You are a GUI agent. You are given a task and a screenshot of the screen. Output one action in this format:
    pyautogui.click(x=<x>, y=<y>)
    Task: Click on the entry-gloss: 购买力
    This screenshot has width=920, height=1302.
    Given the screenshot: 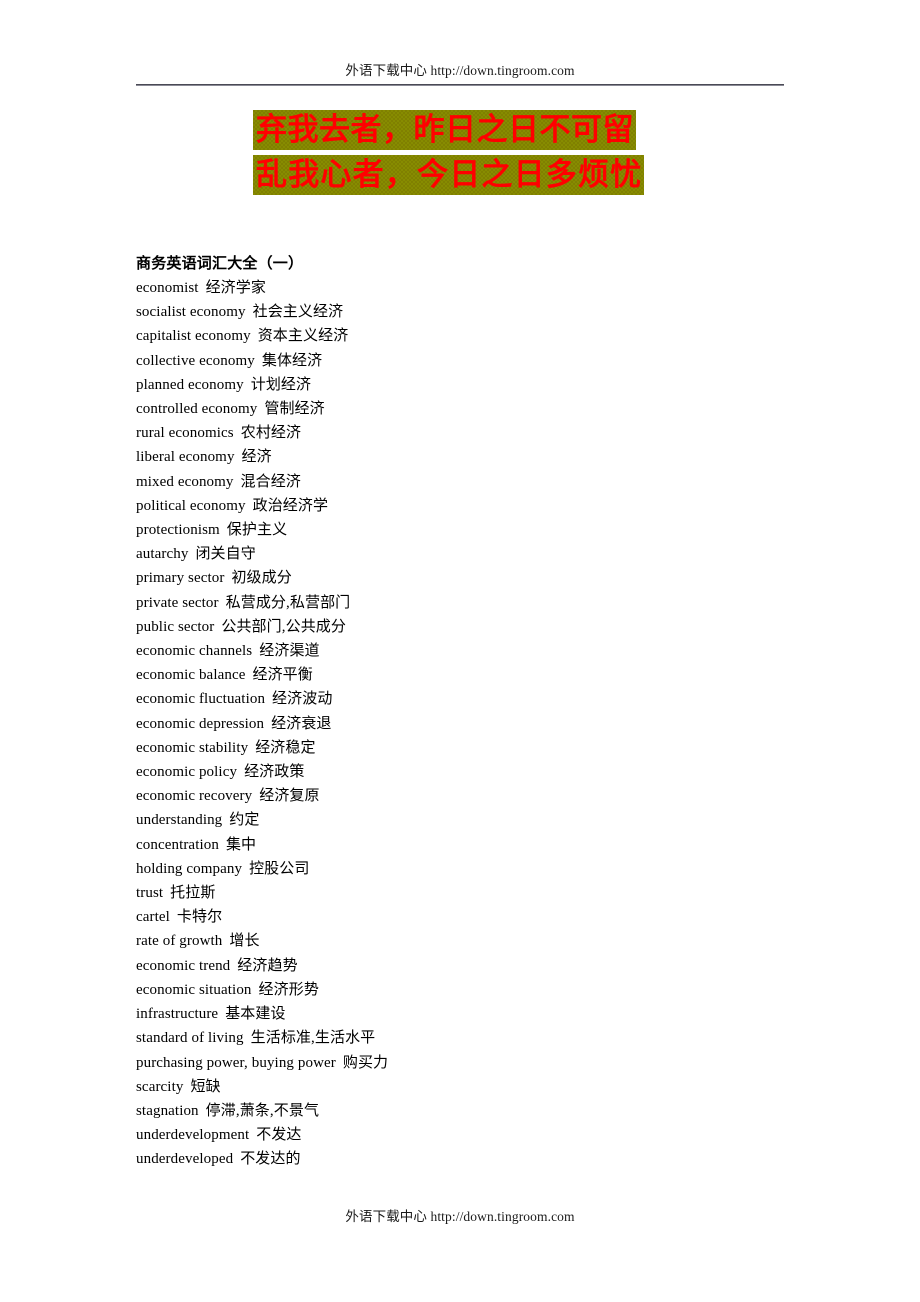 What is the action you would take?
    pyautogui.click(x=365, y=1062)
    